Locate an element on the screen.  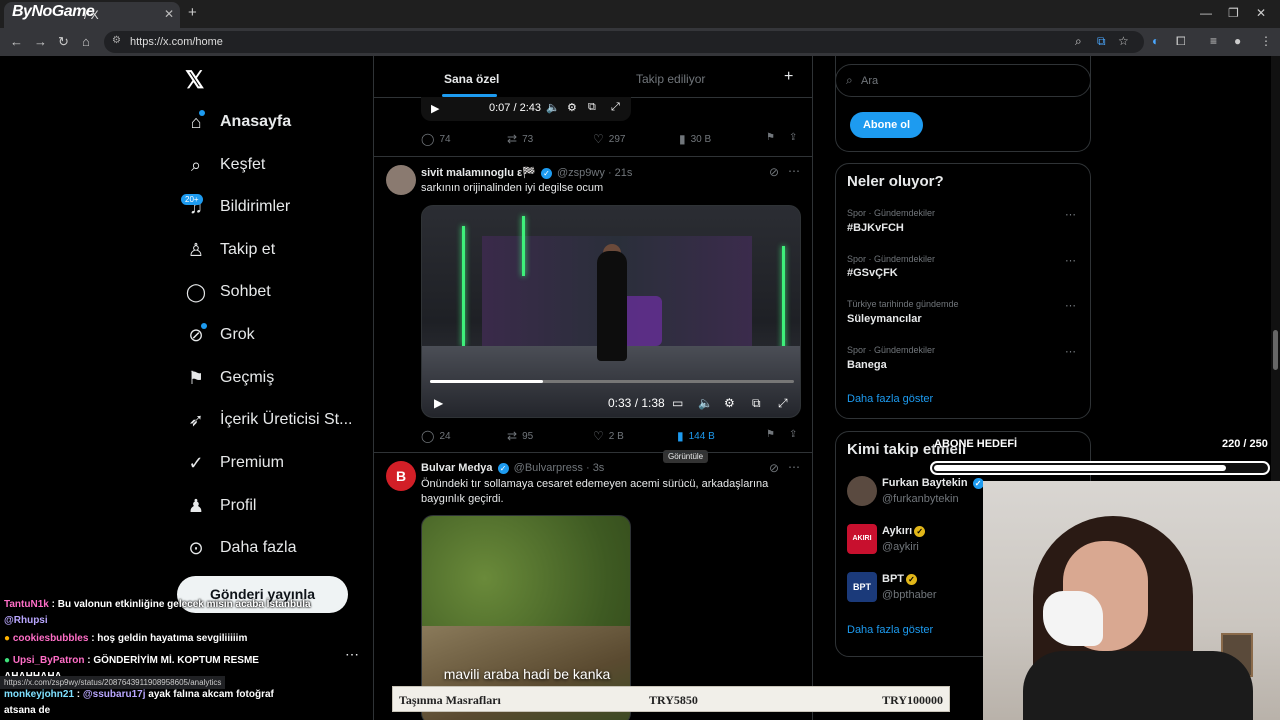
like-button: ♡ 2 B is located at coordinates (608, 436).